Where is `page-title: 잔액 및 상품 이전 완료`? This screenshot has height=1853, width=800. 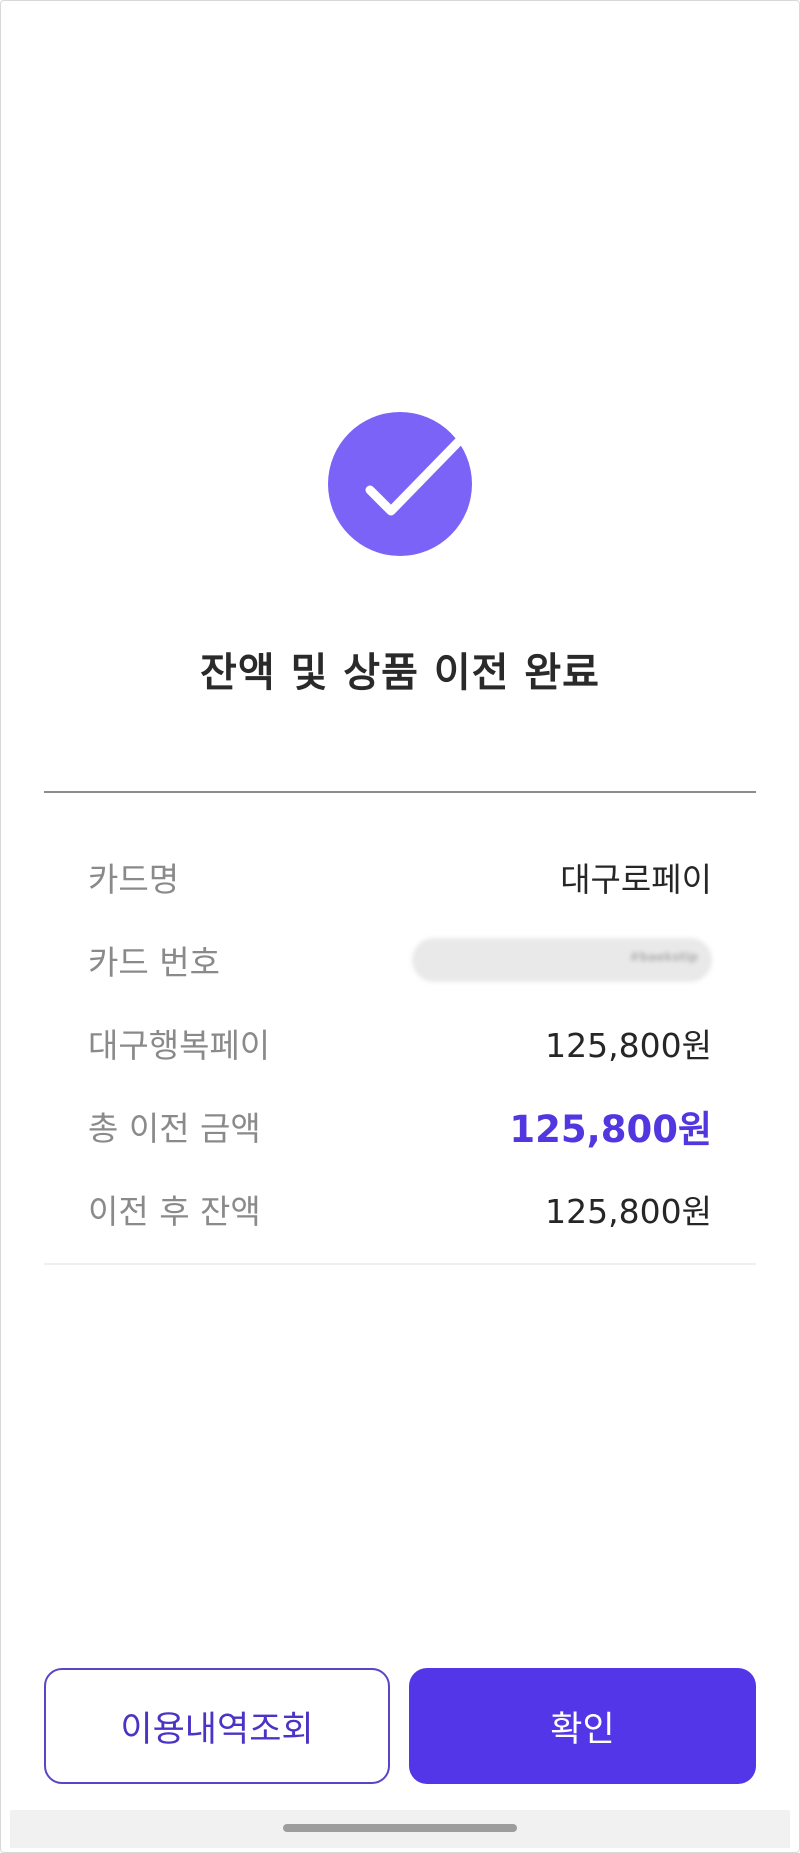 page-title: 잔액 및 상품 이전 완료 is located at coordinates (400, 673).